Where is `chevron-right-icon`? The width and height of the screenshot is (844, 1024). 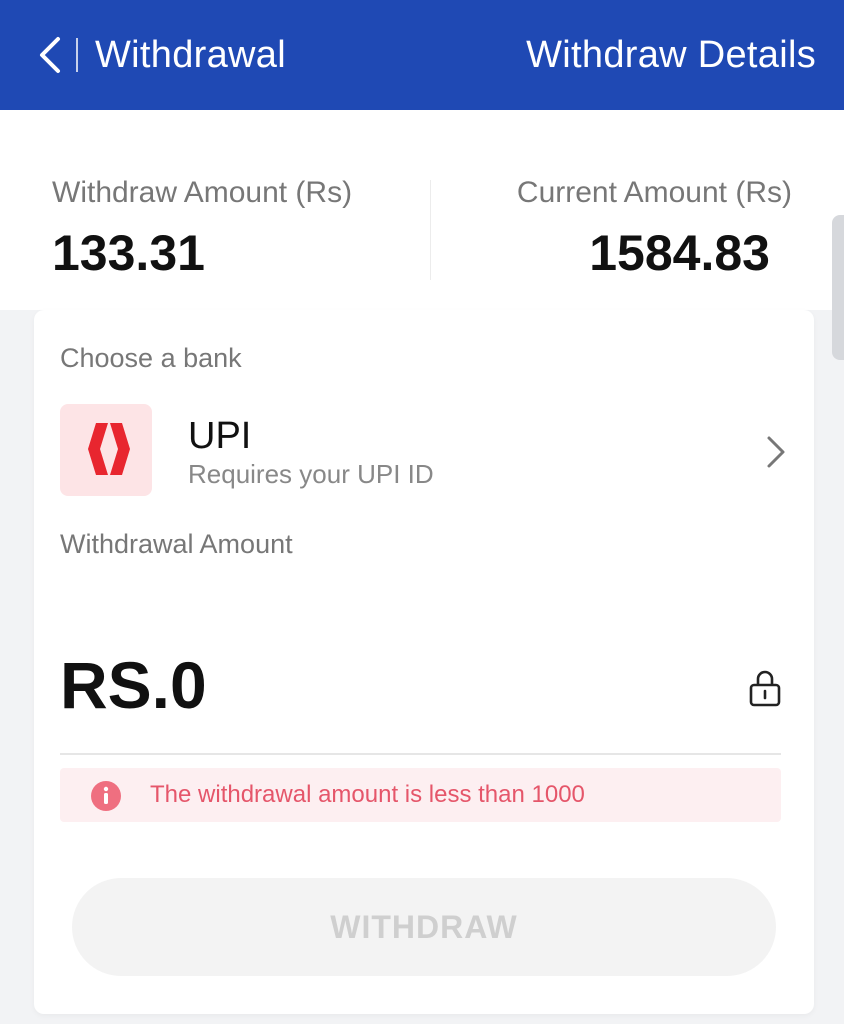 chevron-right-icon is located at coordinates (776, 452).